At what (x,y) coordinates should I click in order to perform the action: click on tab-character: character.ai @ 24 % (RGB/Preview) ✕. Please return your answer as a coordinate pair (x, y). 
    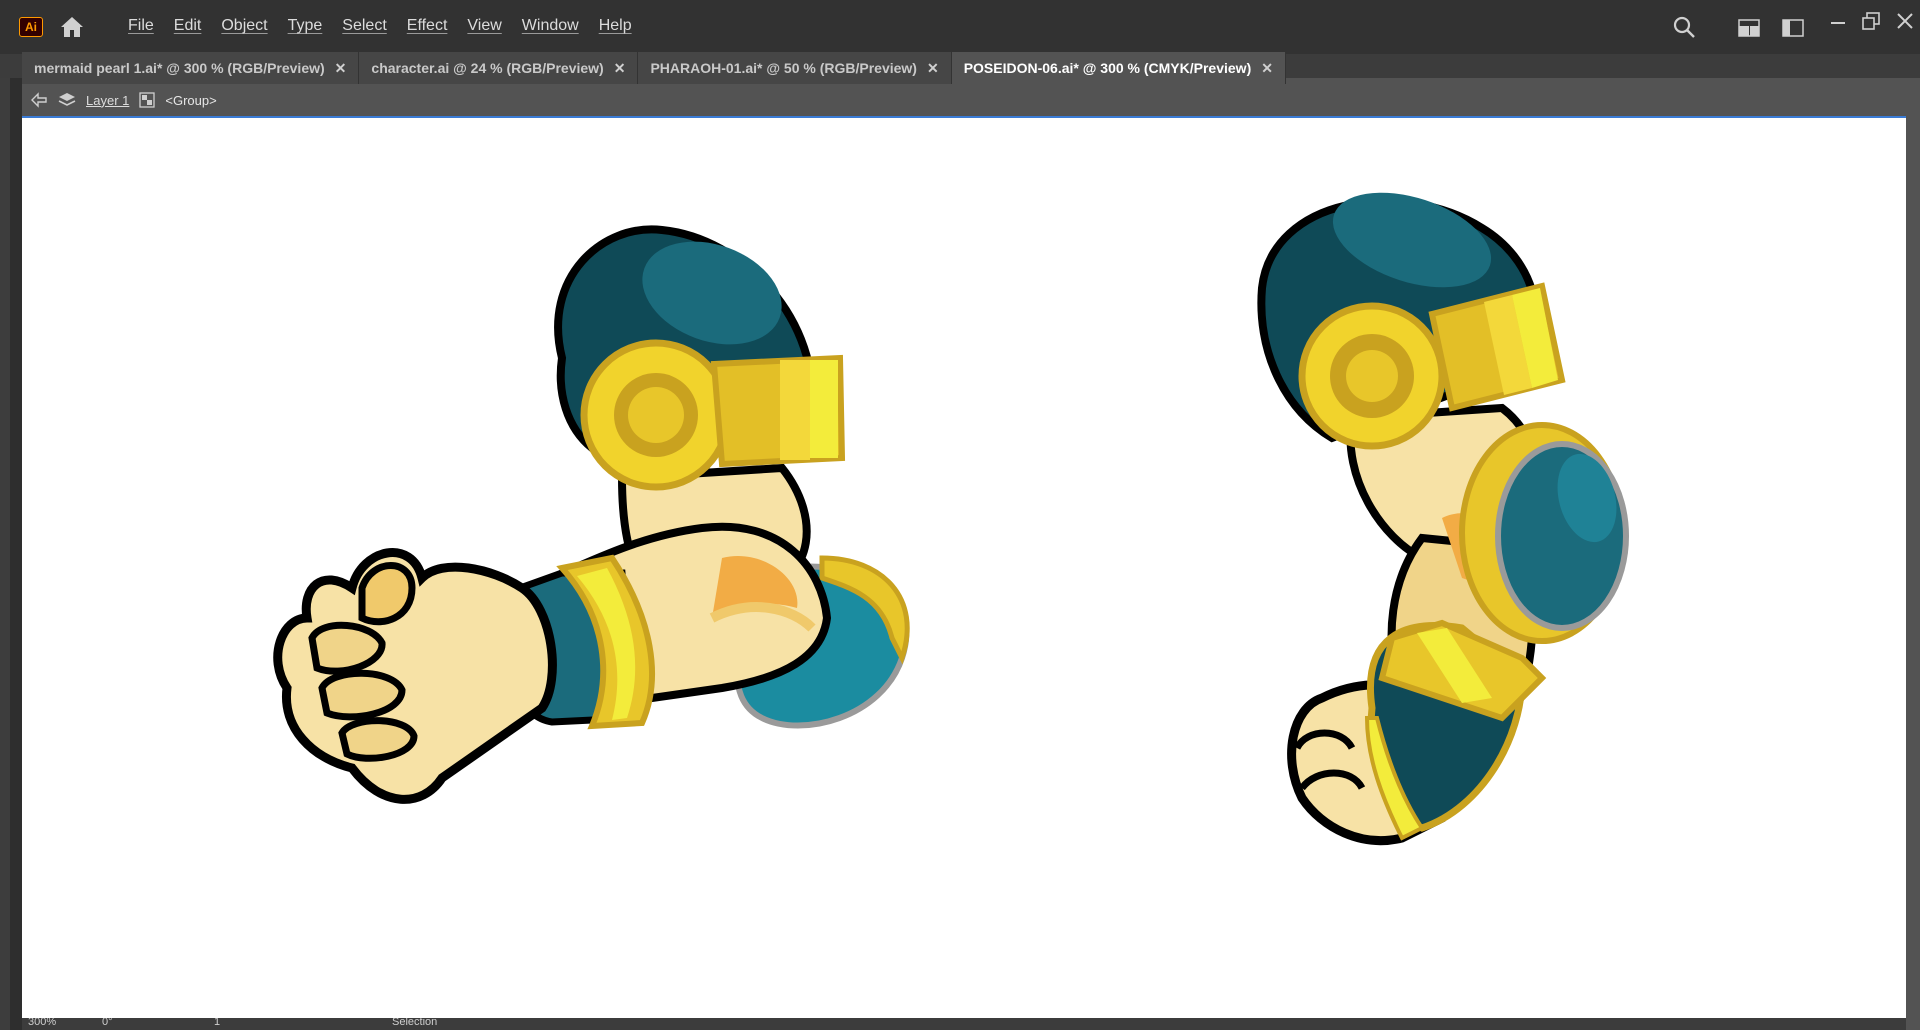
    Looking at the image, I should click on (499, 68).